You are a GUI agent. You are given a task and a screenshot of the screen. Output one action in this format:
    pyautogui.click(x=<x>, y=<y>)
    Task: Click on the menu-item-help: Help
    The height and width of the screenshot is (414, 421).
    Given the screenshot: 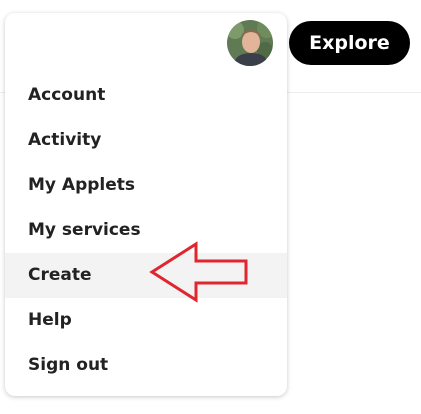 What is the action you would take?
    pyautogui.click(x=146, y=320)
    